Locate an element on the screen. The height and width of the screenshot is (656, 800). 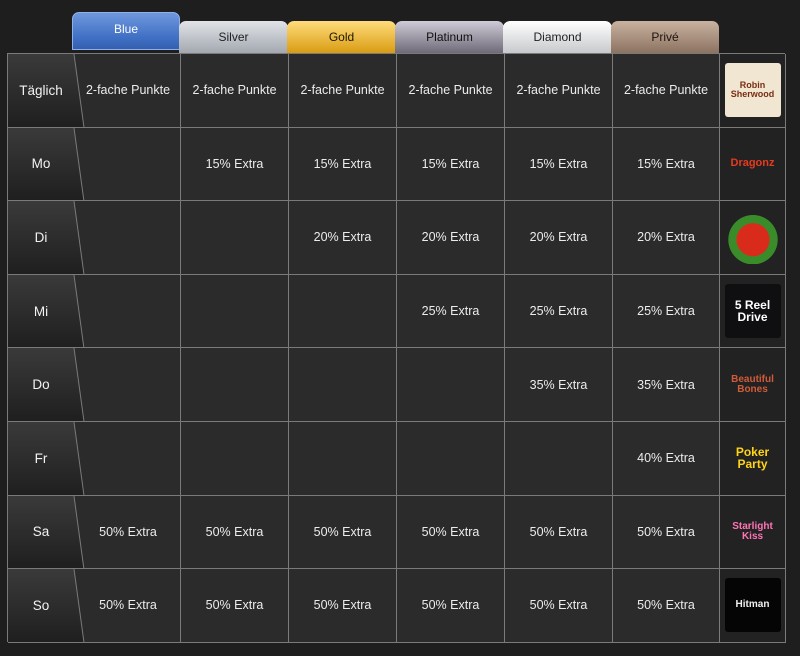
cell-platinum: 20% Extra is located at coordinates (451, 238).